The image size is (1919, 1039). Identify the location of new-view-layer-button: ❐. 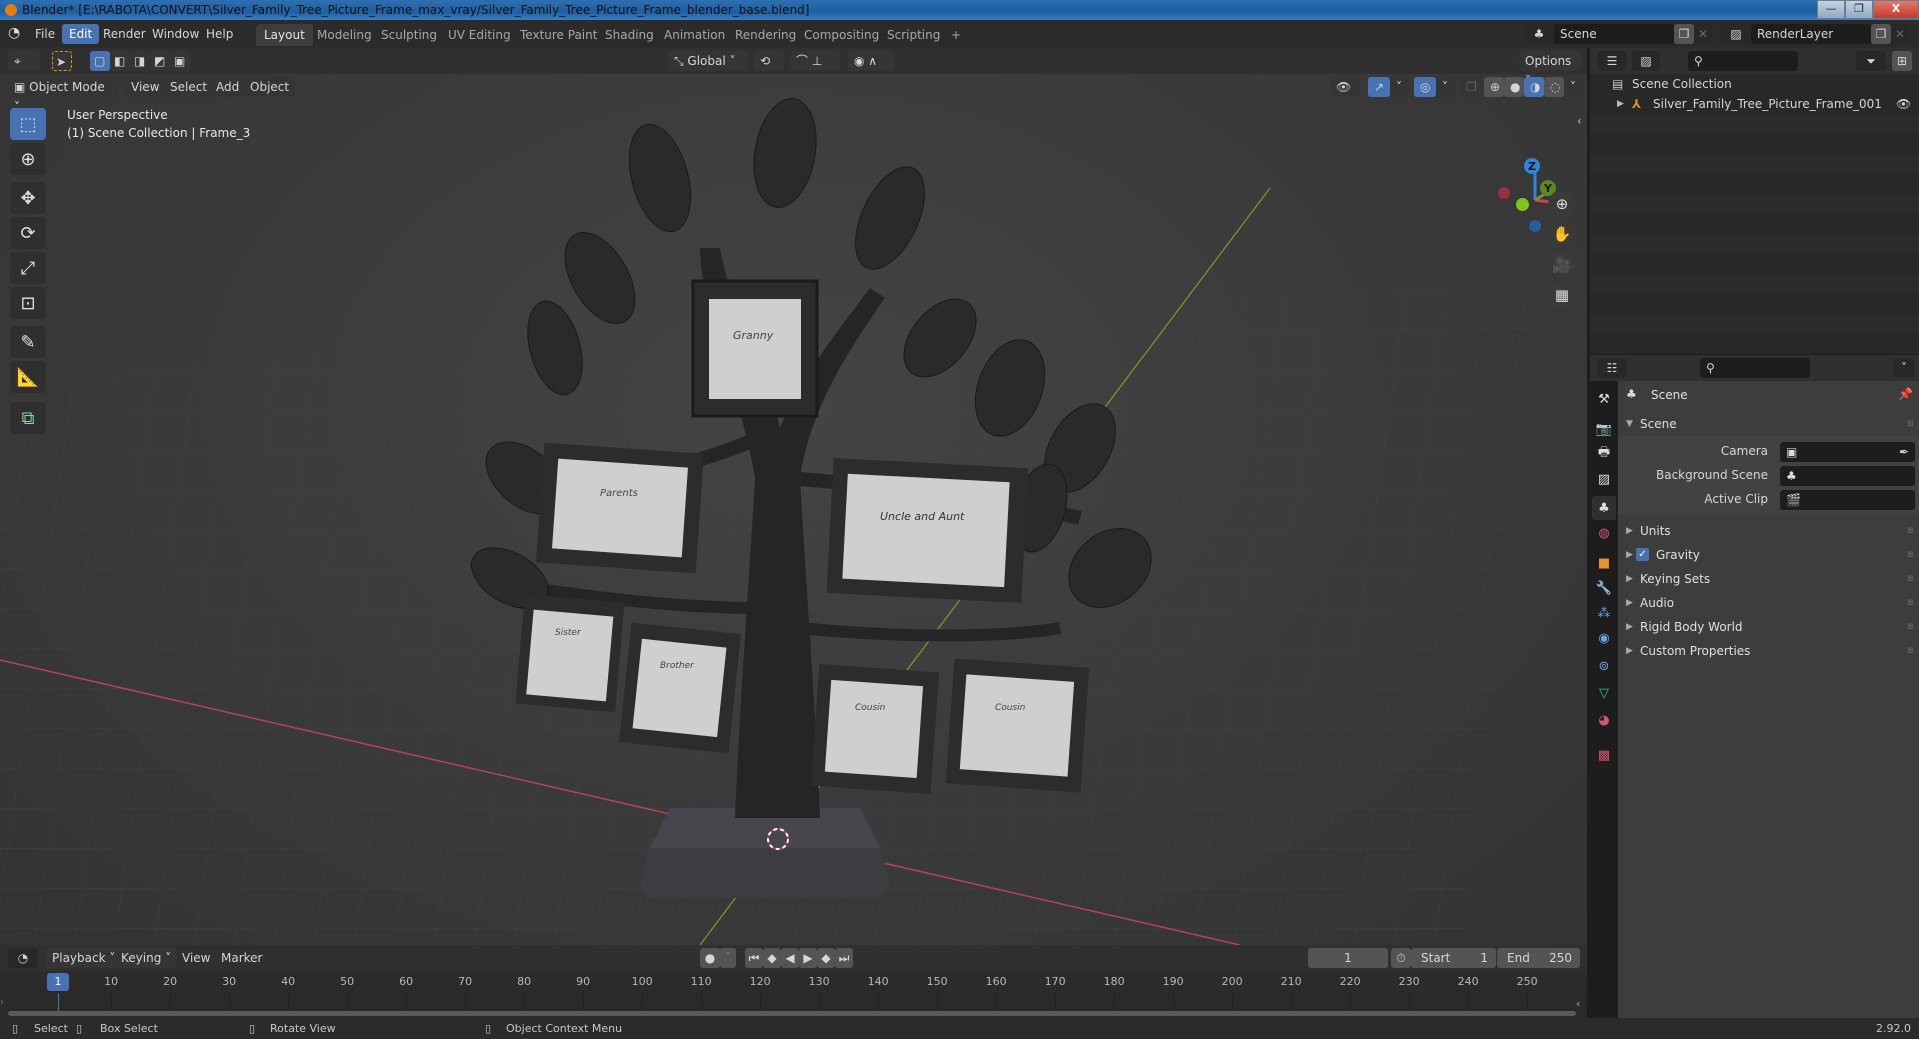
(1881, 34).